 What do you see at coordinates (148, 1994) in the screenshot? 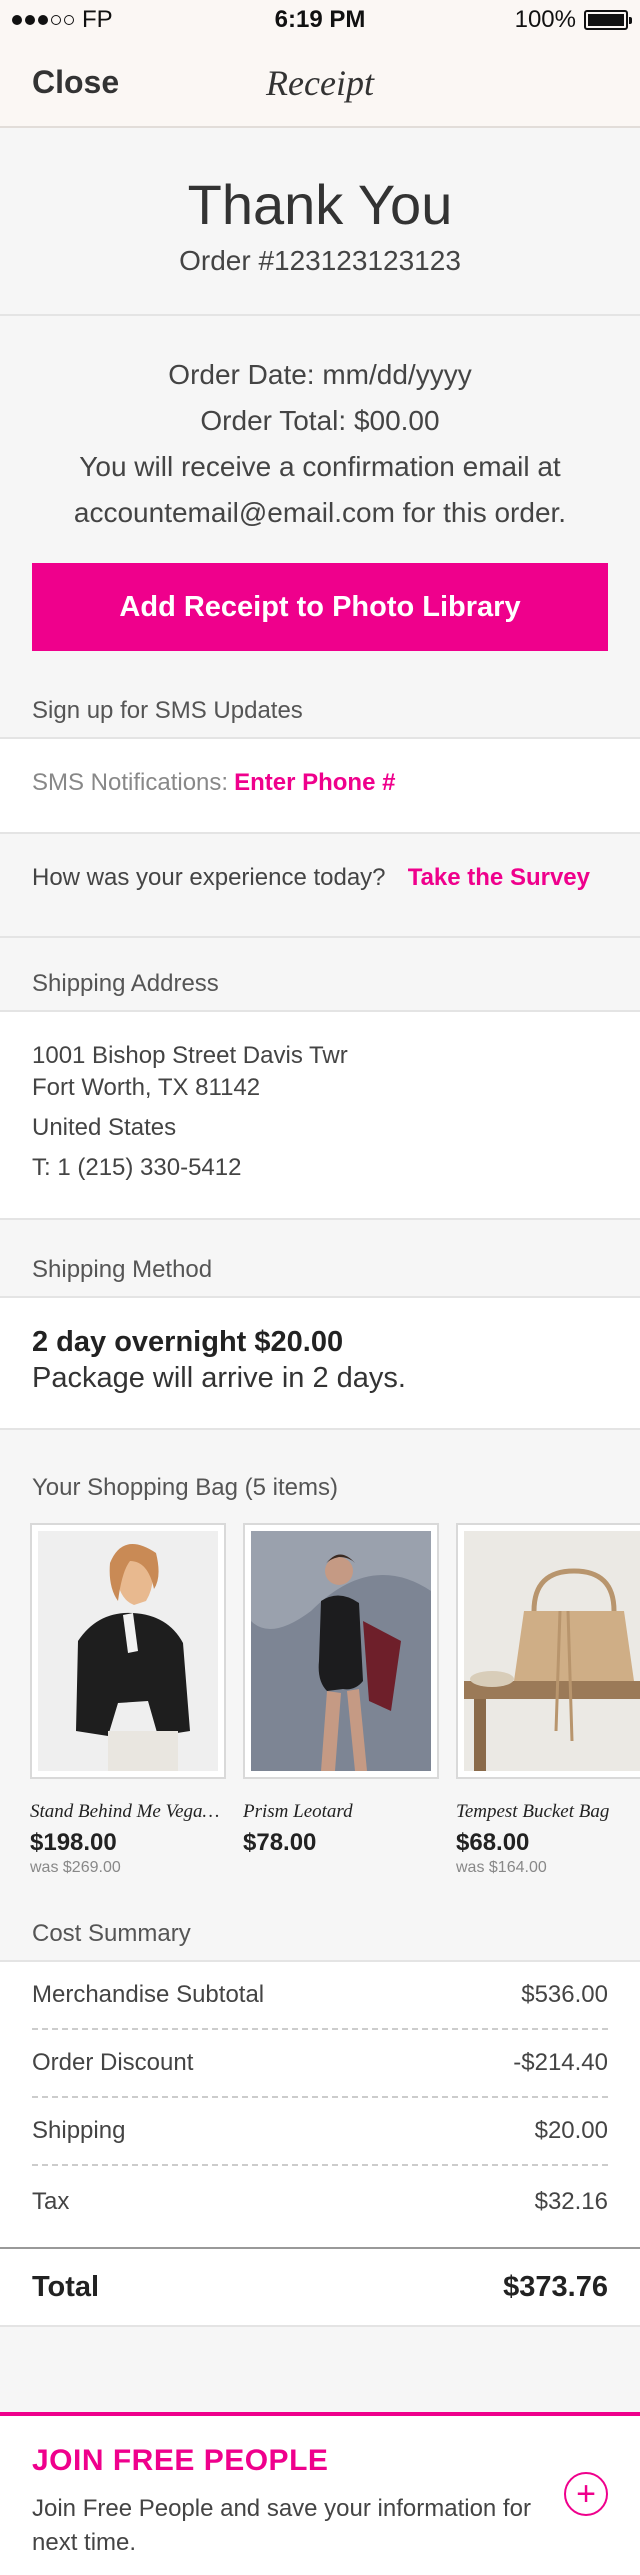
I see `cost-label: Merchandise Subtotal` at bounding box center [148, 1994].